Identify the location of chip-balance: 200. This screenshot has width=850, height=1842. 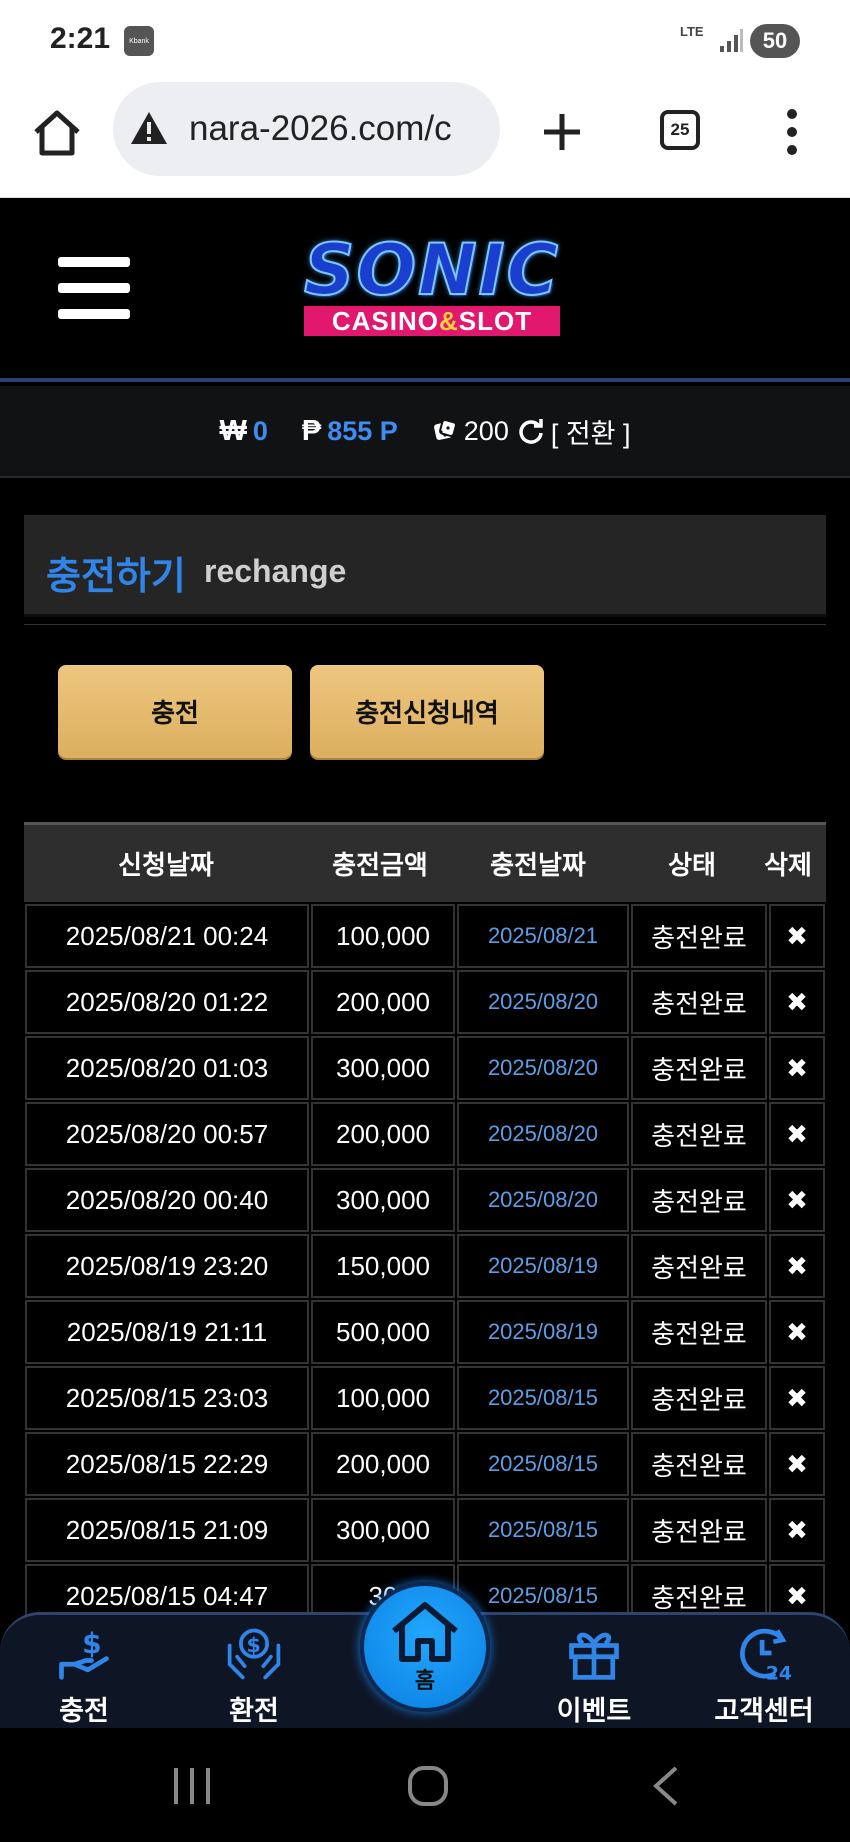
(470, 431).